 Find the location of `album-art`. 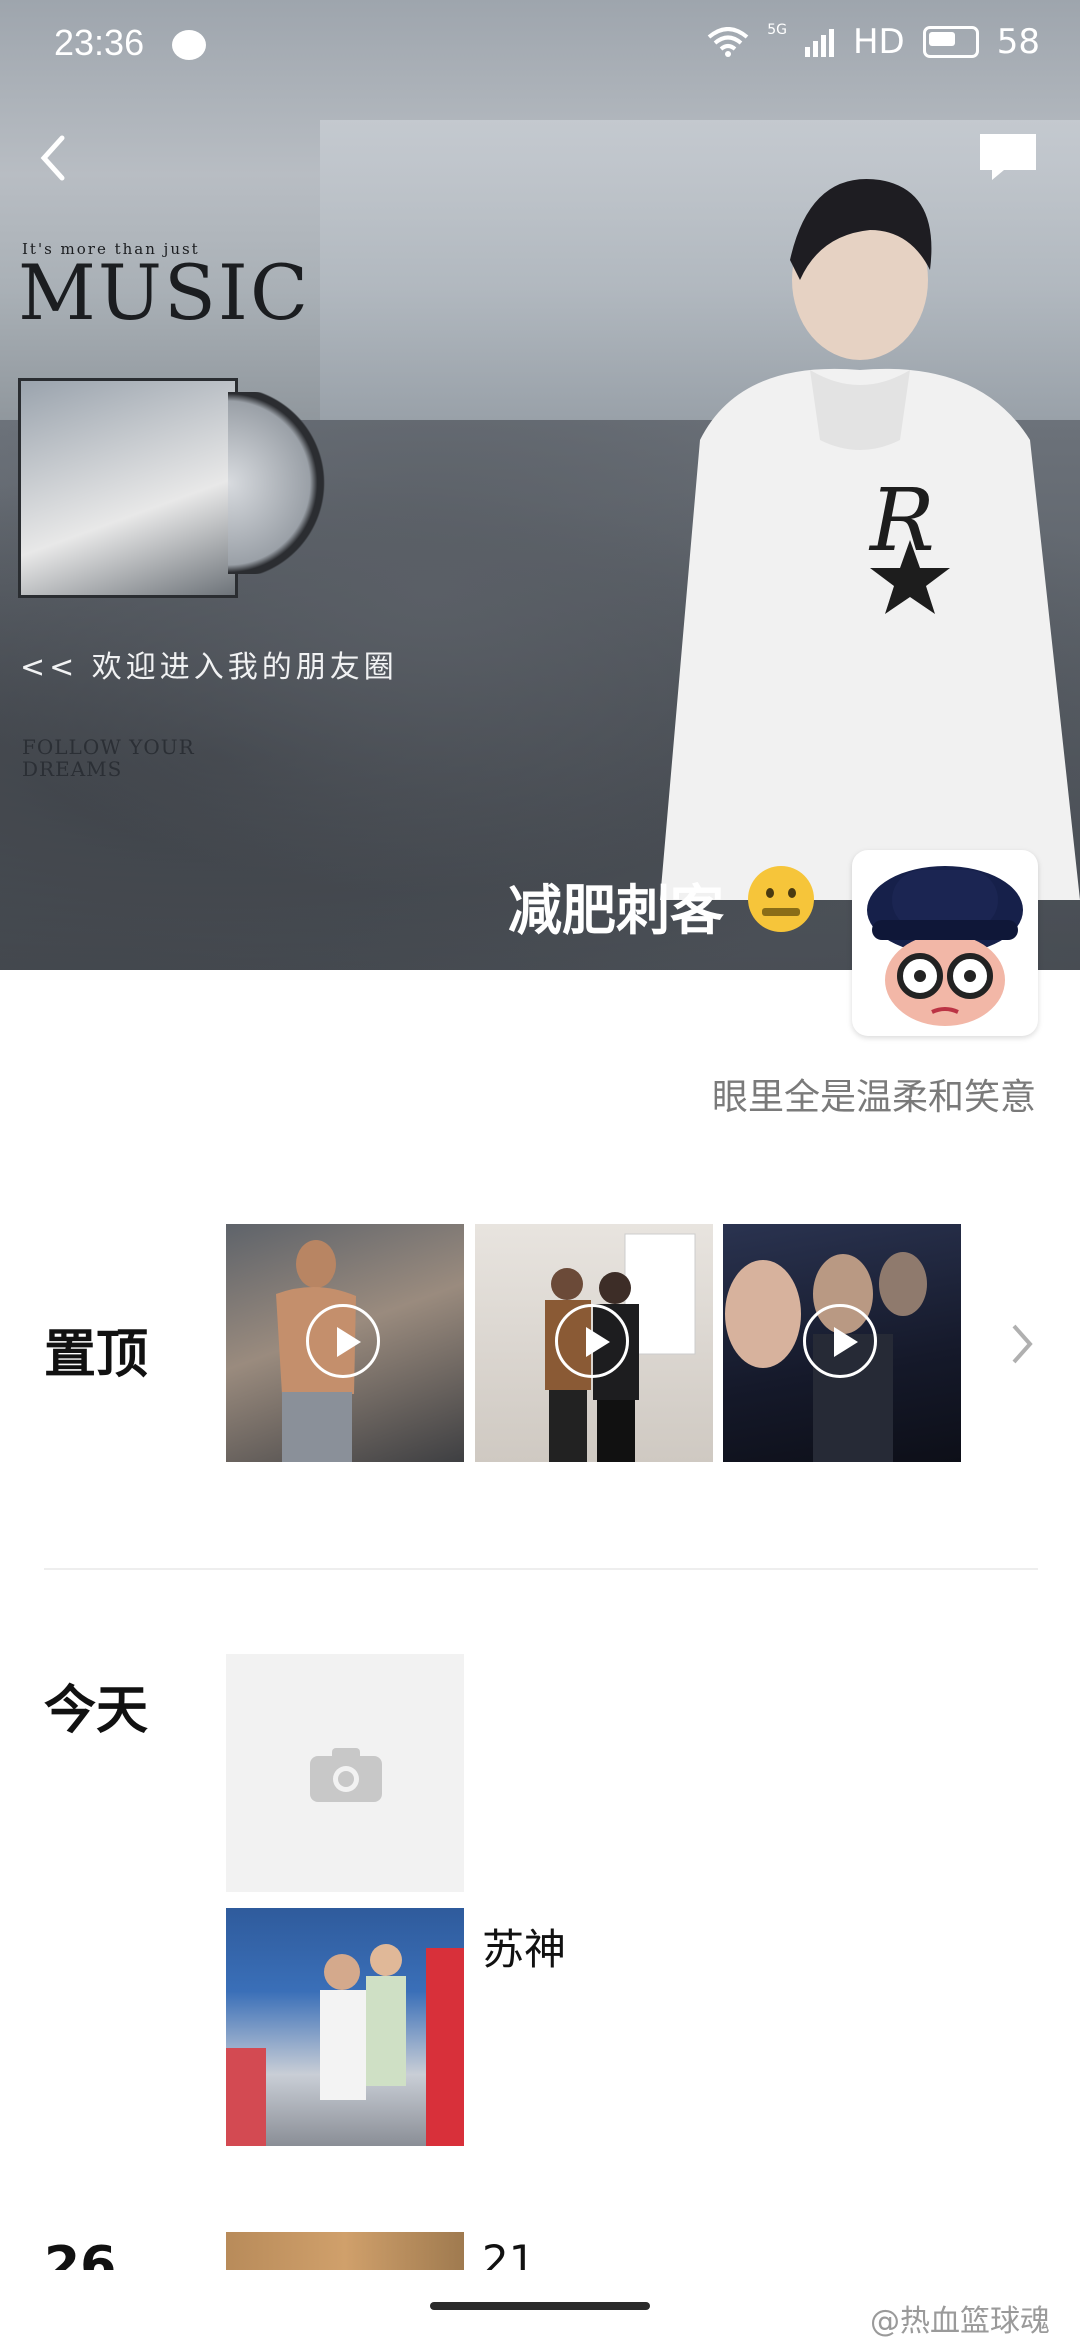

album-art is located at coordinates (128, 488).